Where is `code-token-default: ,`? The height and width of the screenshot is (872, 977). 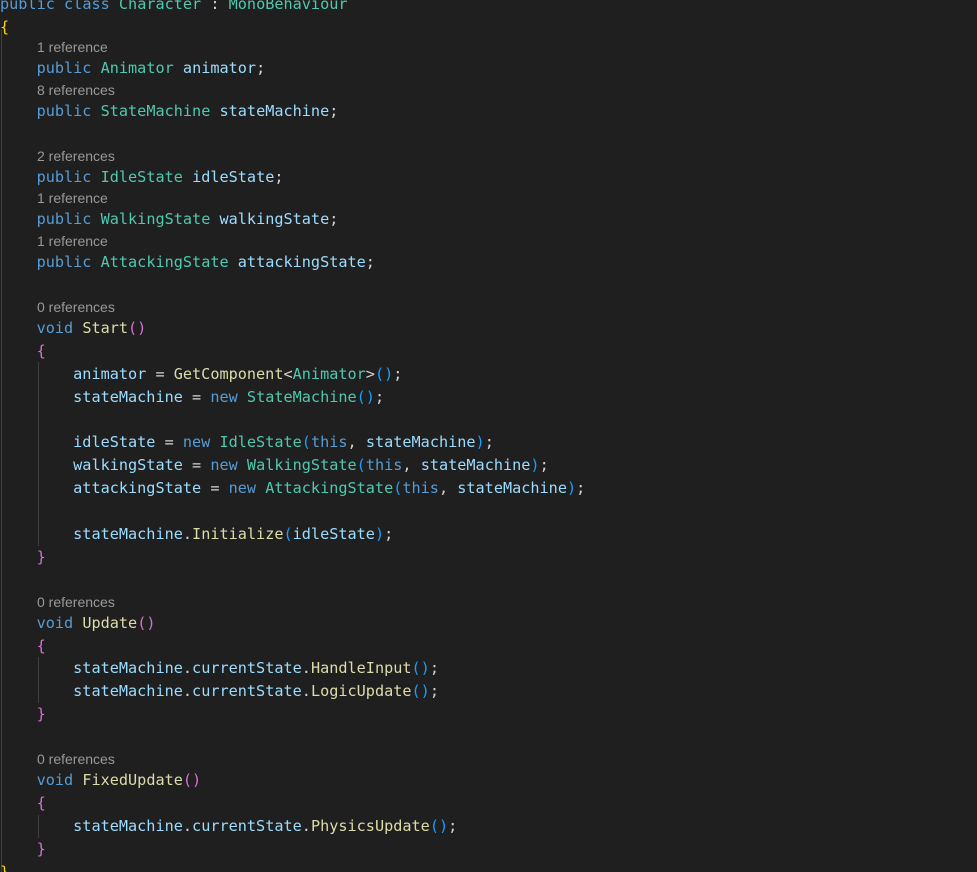
code-token-default: , is located at coordinates (448, 488).